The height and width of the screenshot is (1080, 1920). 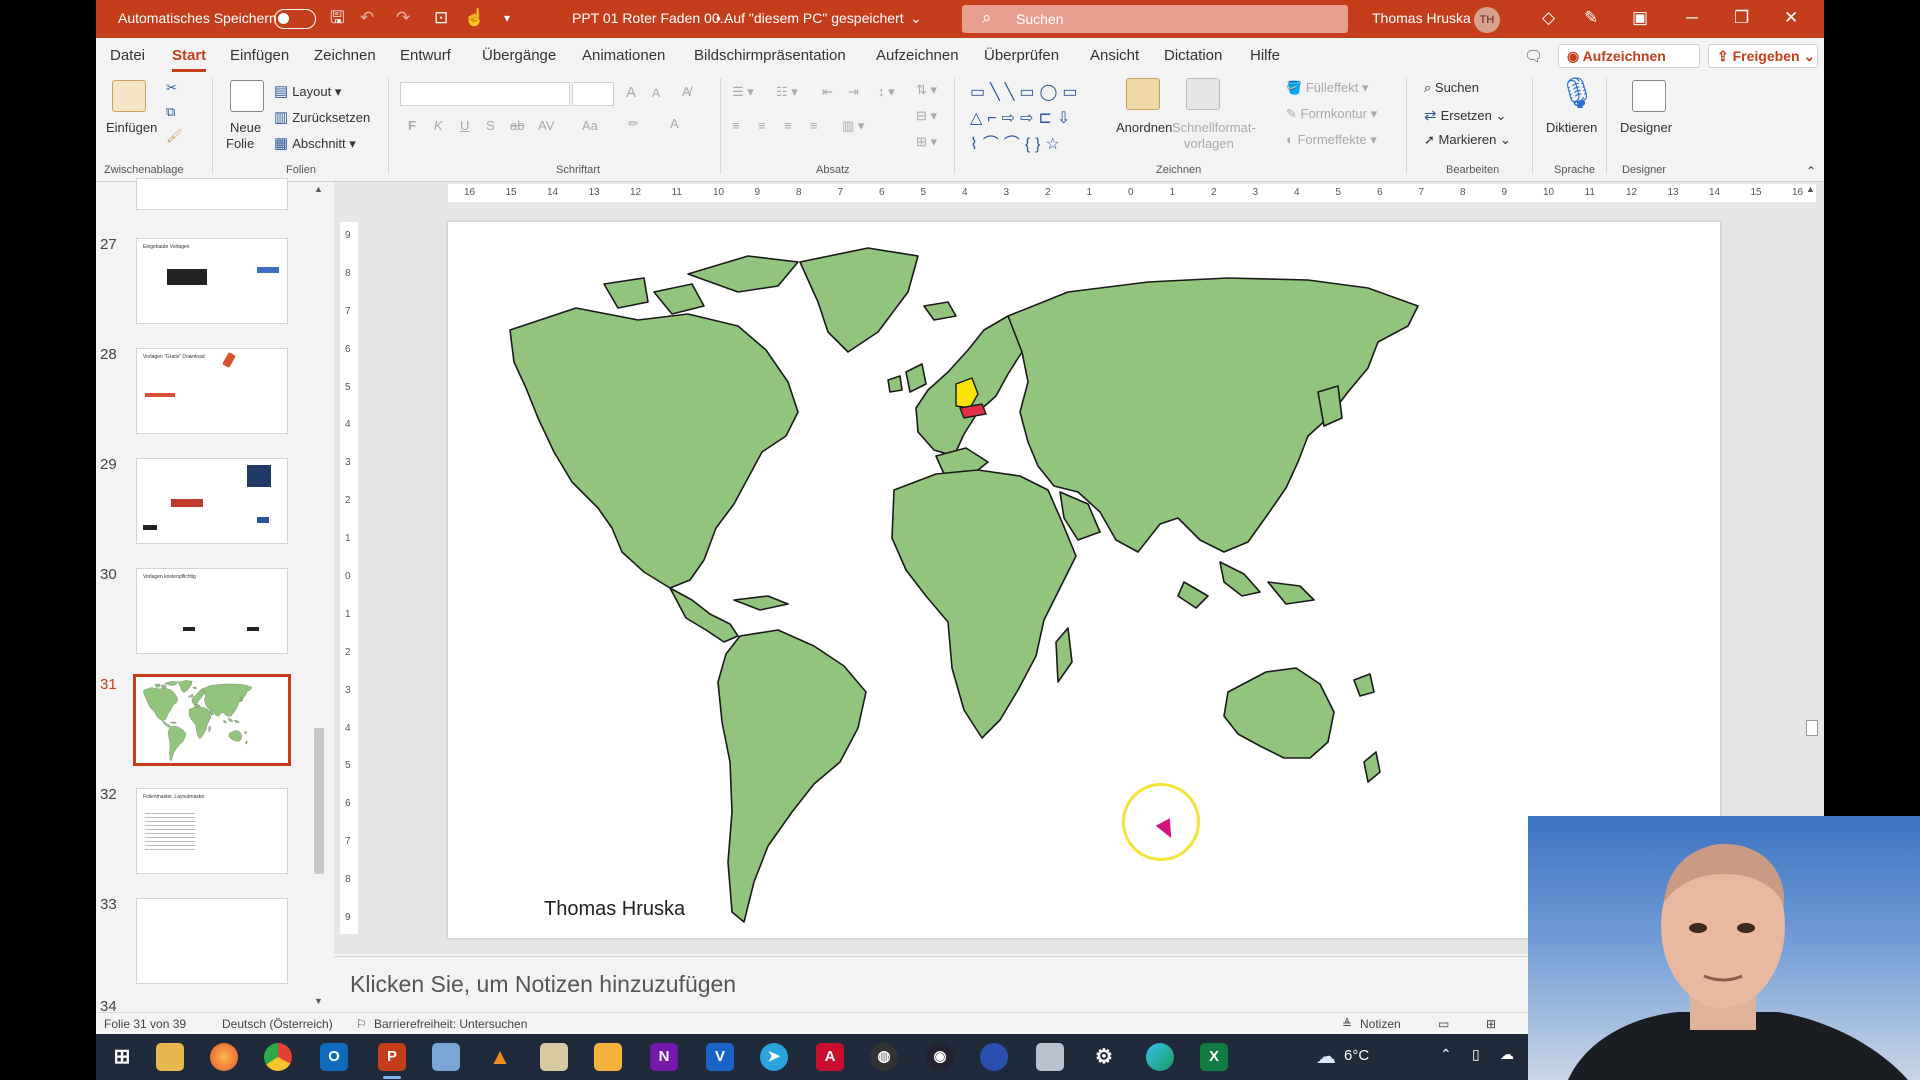 What do you see at coordinates (1356, 1055) in the screenshot?
I see `weather-temperature: 6°C` at bounding box center [1356, 1055].